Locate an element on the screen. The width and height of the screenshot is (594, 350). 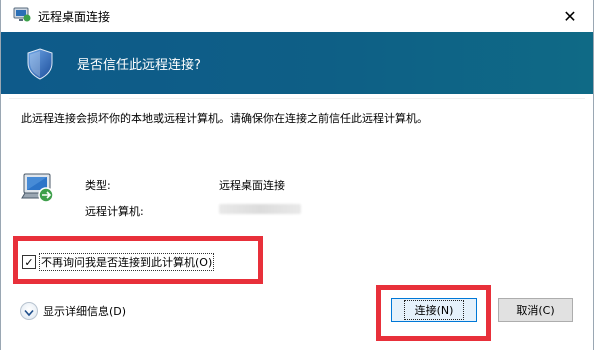
chevron-down-icon is located at coordinates (29, 311).